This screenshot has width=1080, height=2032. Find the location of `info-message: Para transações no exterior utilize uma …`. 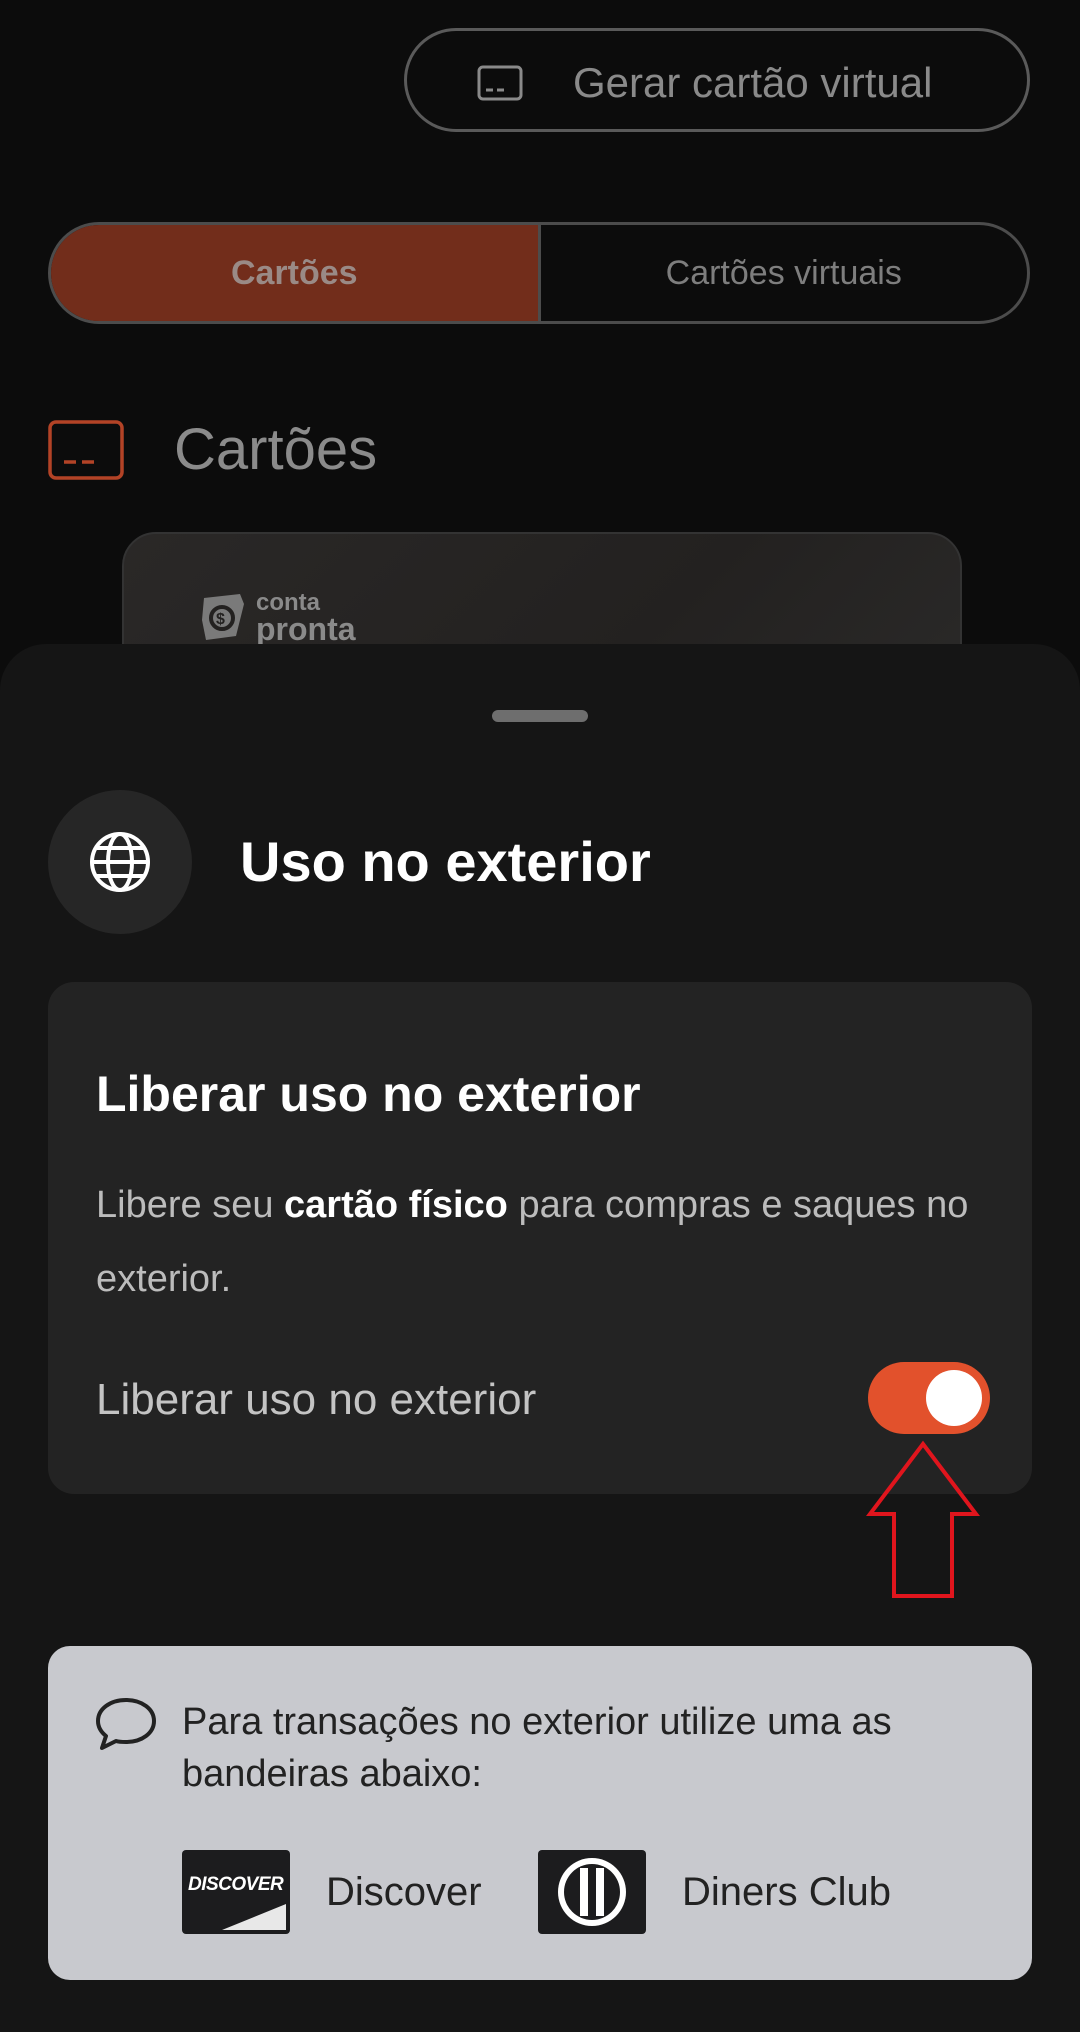

info-message: Para transações no exterior utilize uma … is located at coordinates (537, 1748).